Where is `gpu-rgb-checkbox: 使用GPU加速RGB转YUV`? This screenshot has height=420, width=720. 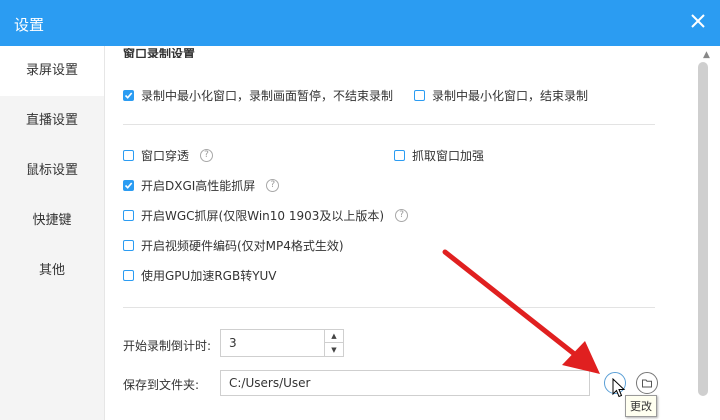
gpu-rgb-checkbox: 使用GPU加速RGB转YUV is located at coordinates (200, 275).